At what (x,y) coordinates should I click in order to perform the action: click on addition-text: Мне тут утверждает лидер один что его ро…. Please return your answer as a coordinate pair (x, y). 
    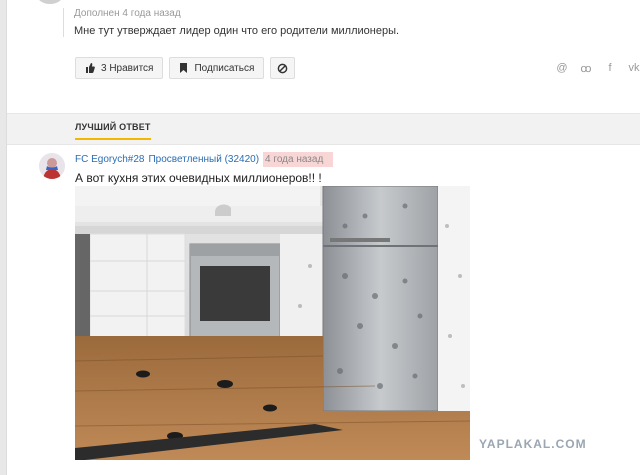
    Looking at the image, I should click on (237, 31).